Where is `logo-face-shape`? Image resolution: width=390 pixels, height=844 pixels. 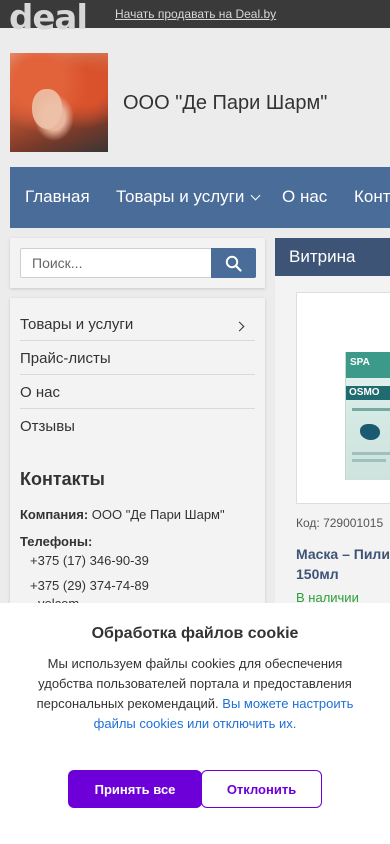
logo-face-shape is located at coordinates (47, 109).